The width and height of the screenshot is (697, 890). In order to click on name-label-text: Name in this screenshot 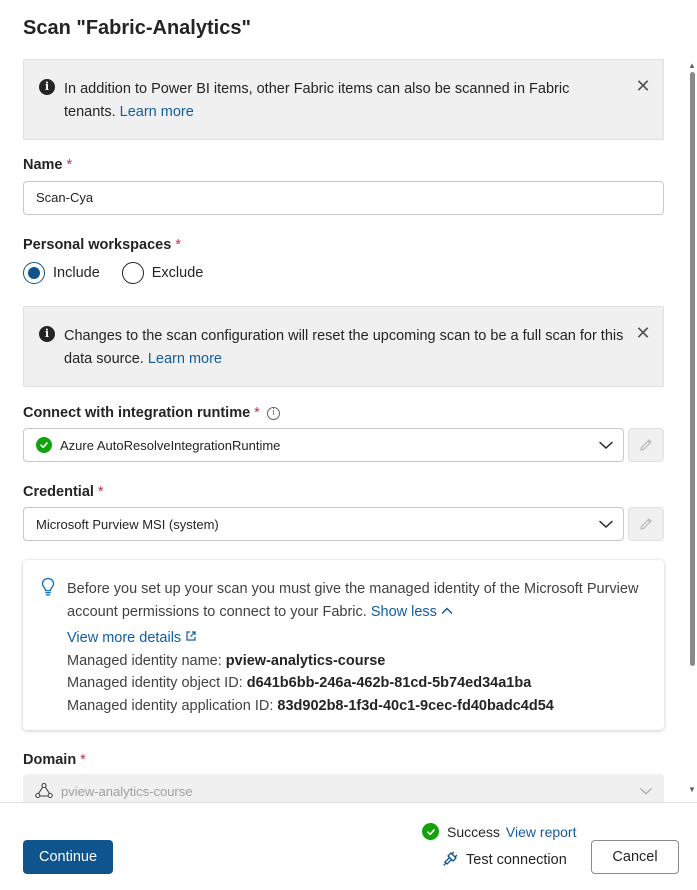, I will do `click(43, 165)`.